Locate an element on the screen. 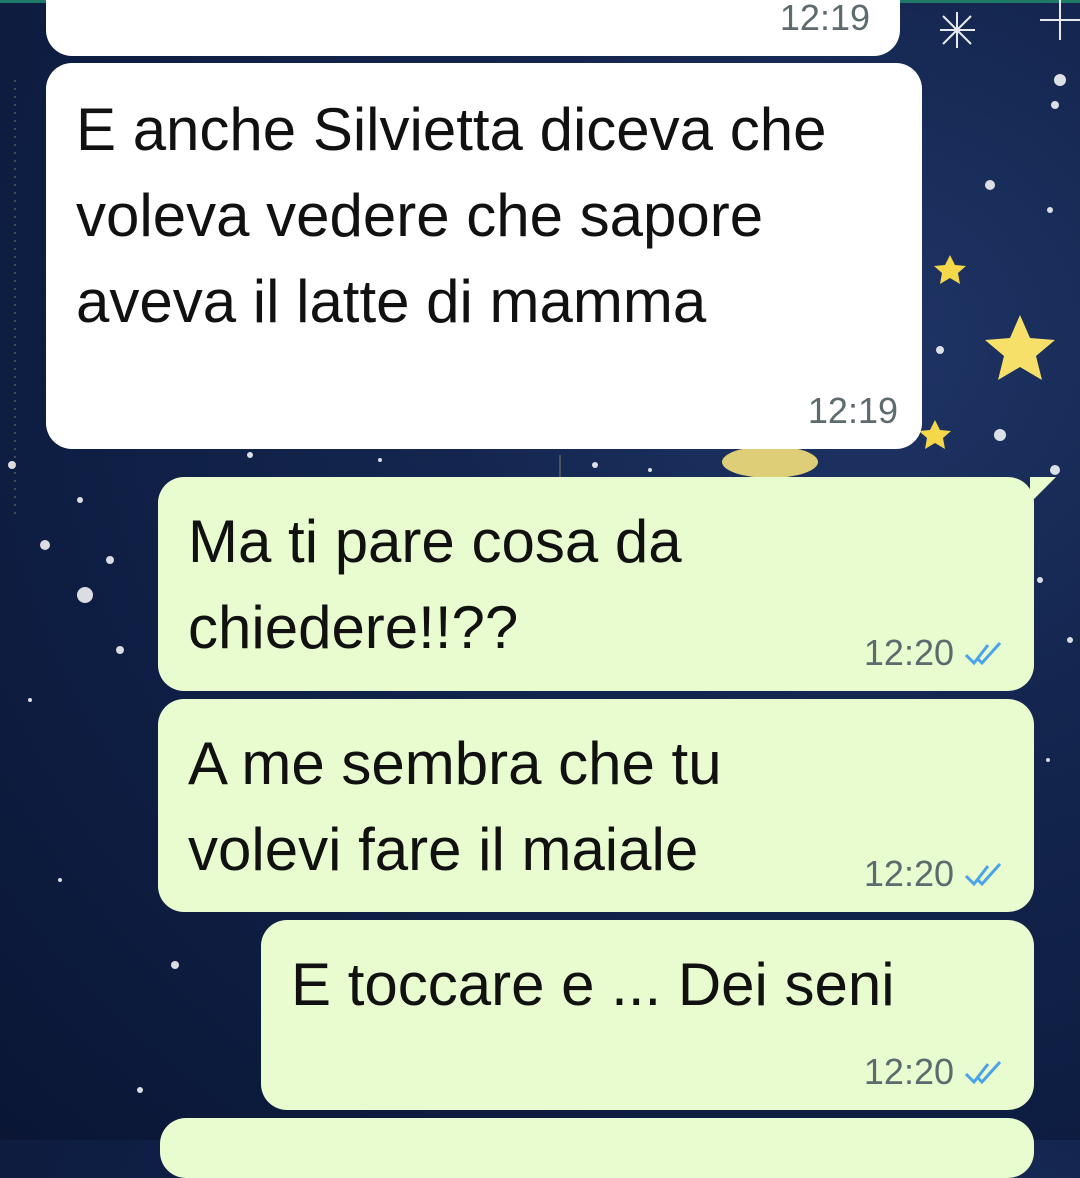  bubble-tail is located at coordinates (1043, 490).